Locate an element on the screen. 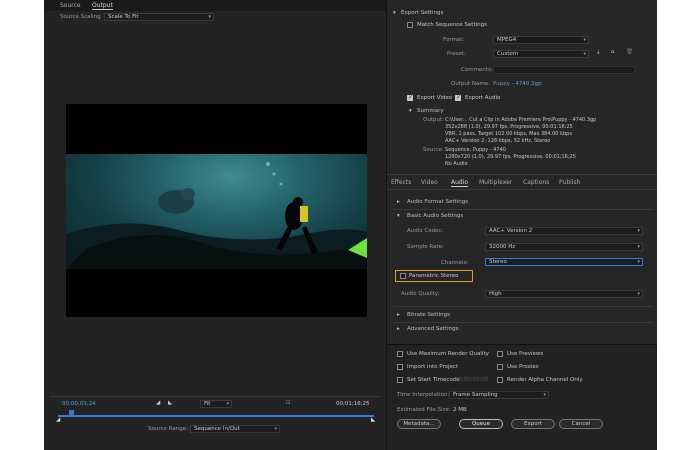 This screenshot has width=700, height=450. tab-effects: Effects is located at coordinates (401, 182).